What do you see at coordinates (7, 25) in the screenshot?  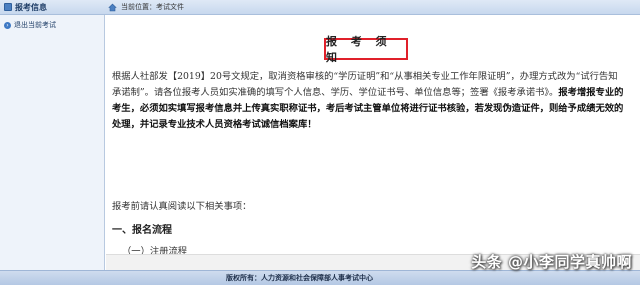 I see `exit-icon: ›` at bounding box center [7, 25].